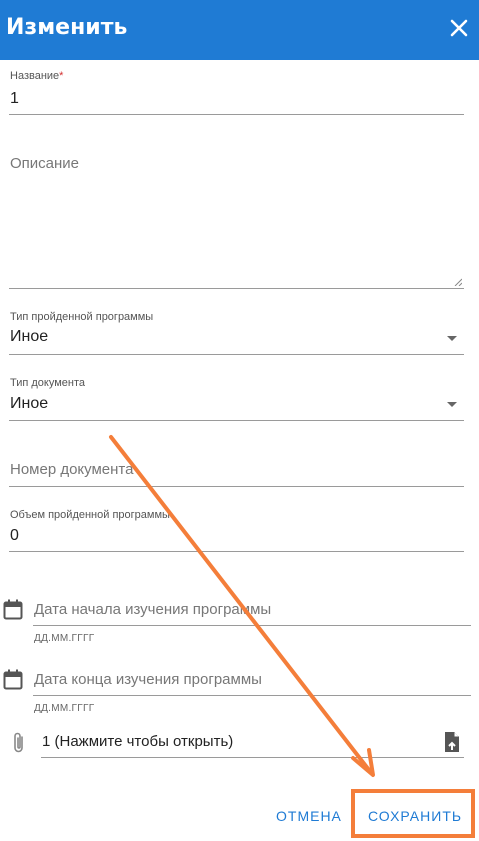  What do you see at coordinates (309, 816) in the screenshot?
I see `cancel-button: ОТМЕНА` at bounding box center [309, 816].